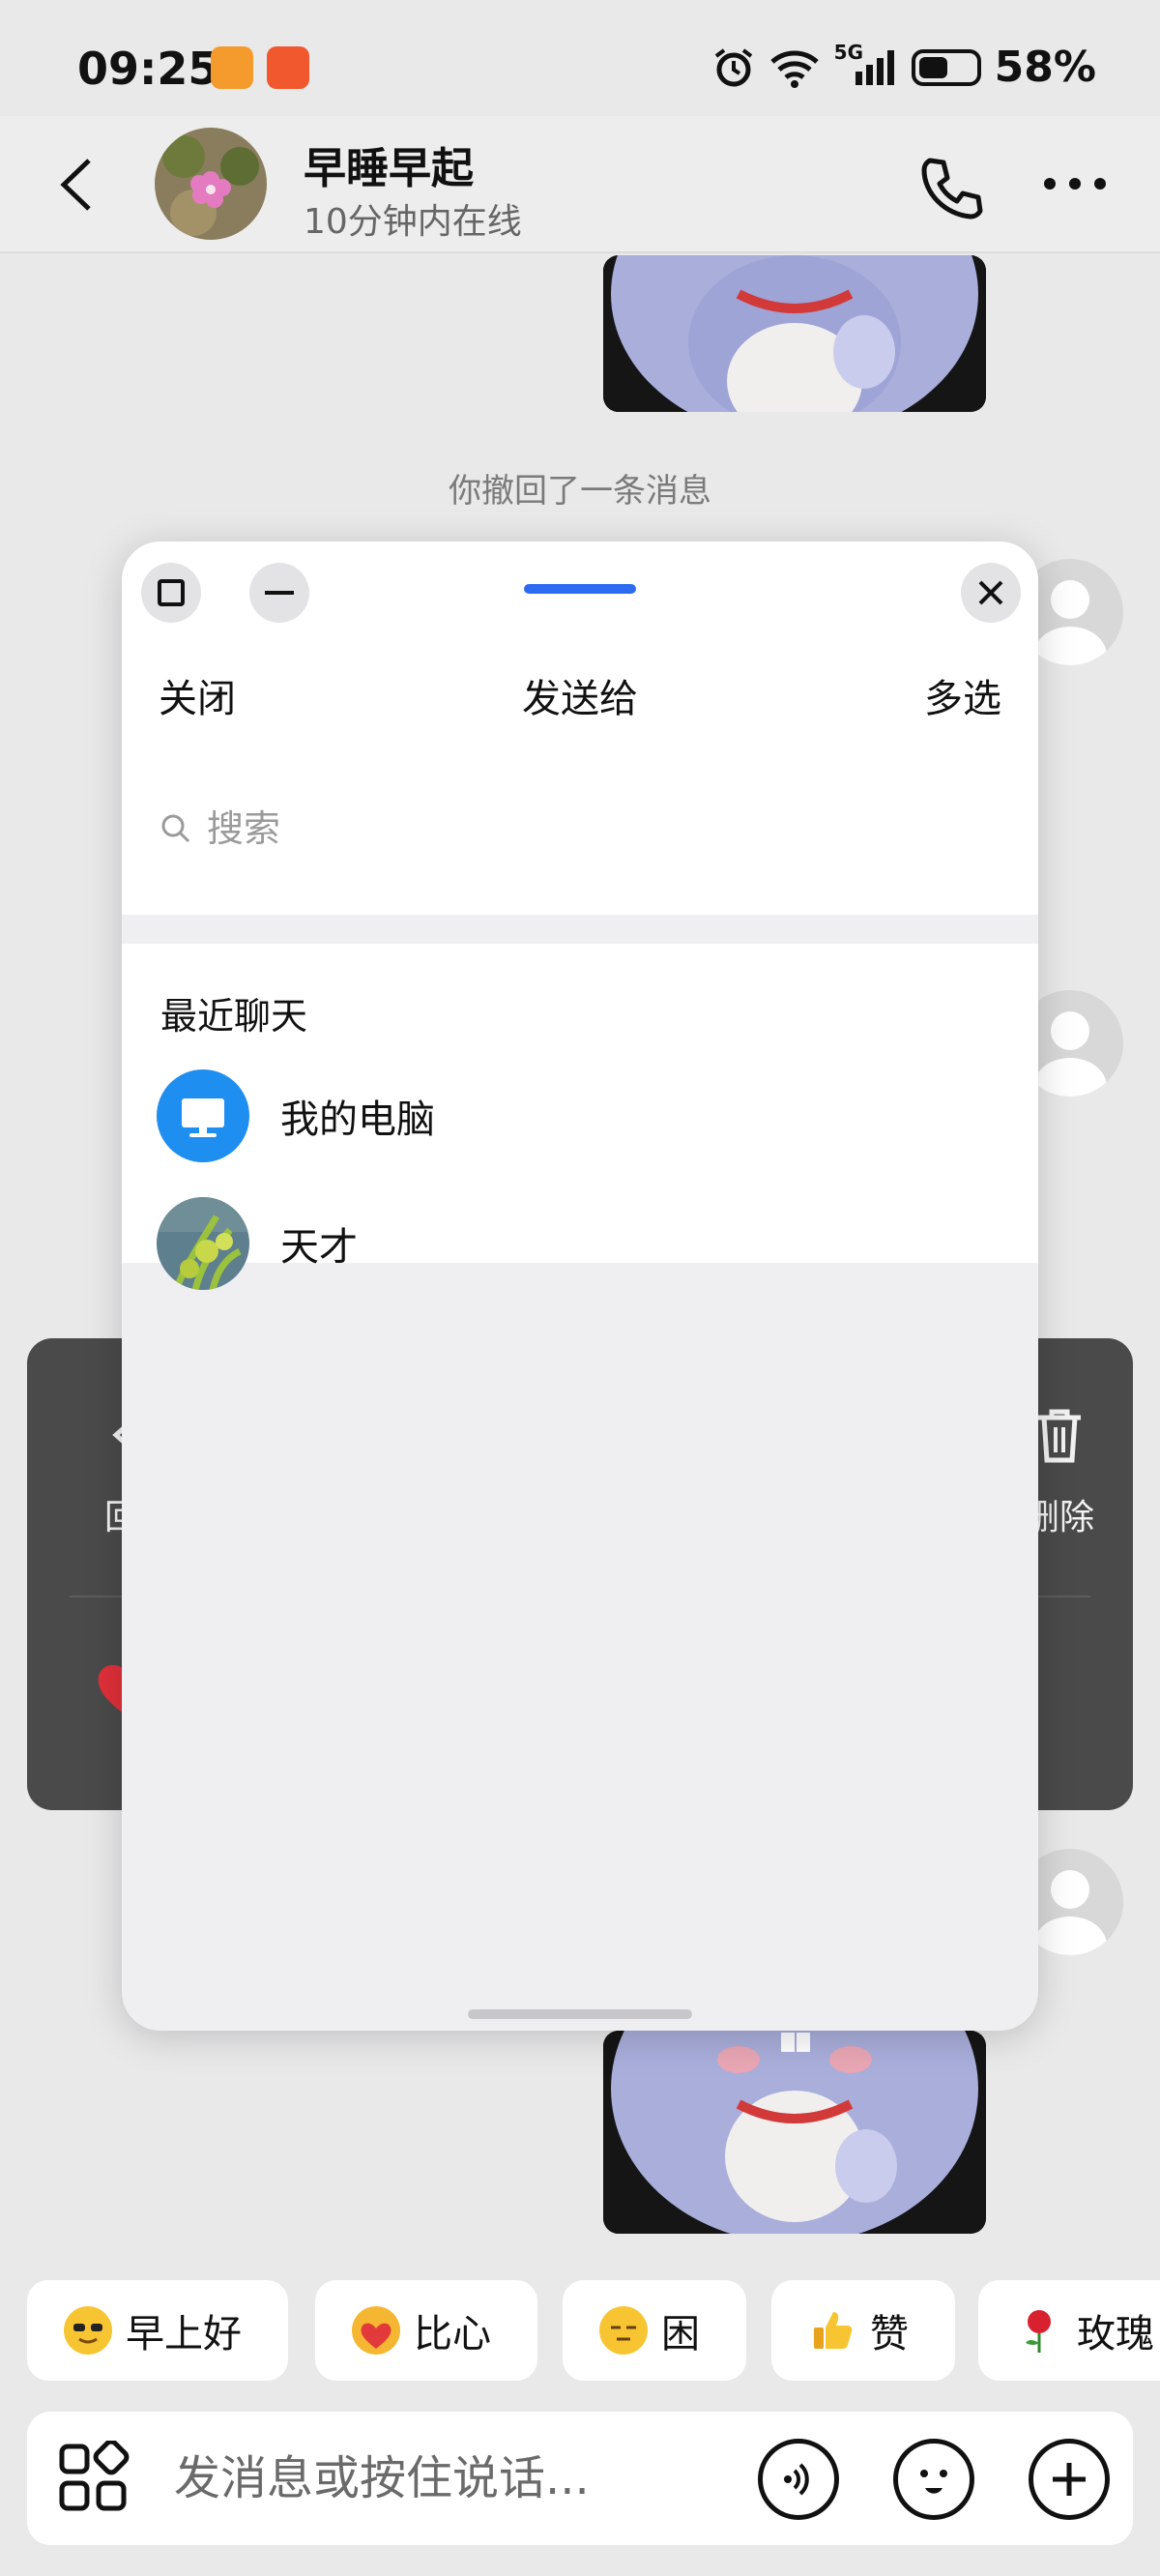 The width and height of the screenshot is (1160, 2576). I want to click on chat-image-top, so click(795, 333).